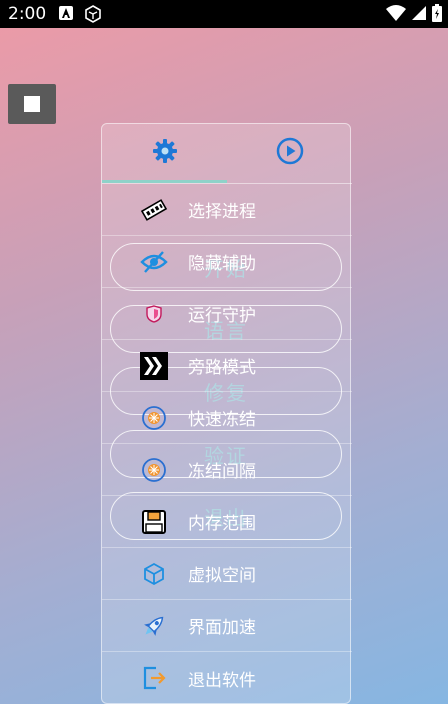 This screenshot has height=704, width=448. I want to click on stop-square-icon, so click(32, 104).